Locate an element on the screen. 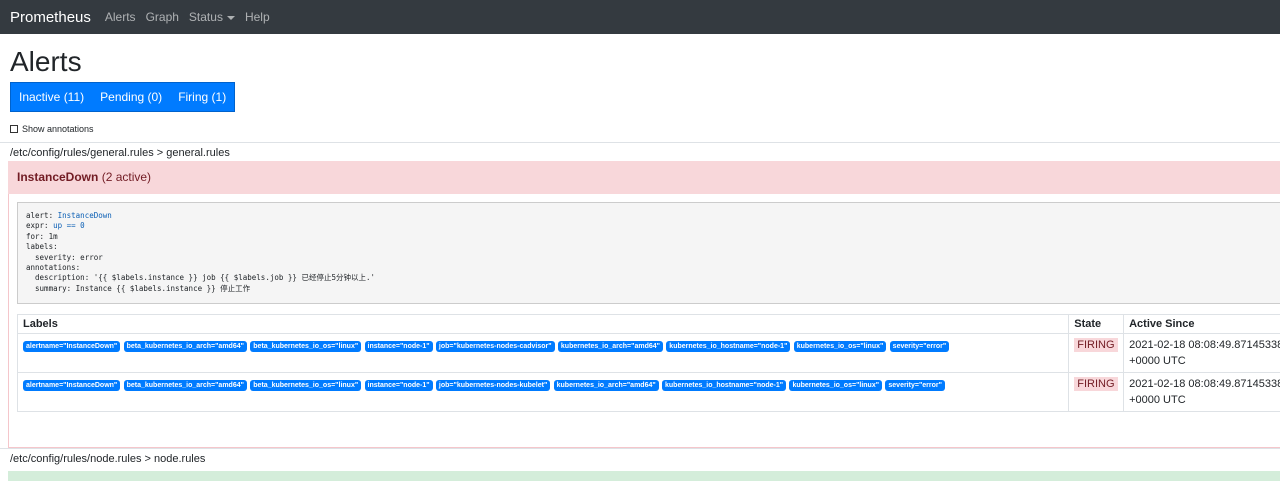 This screenshot has width=1280, height=481. nav-help: Help is located at coordinates (257, 17).